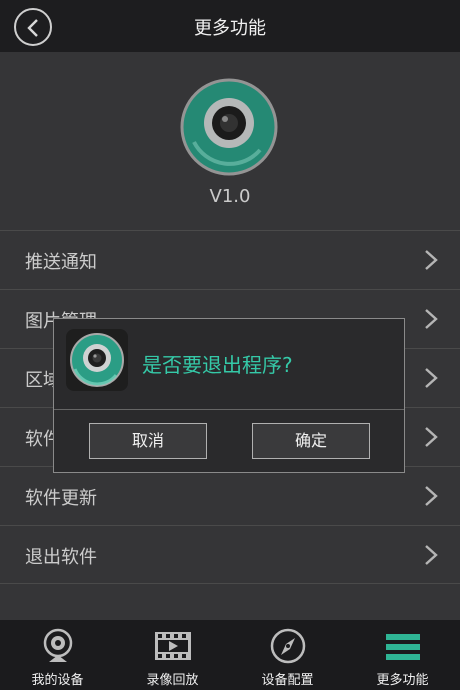 Image resolution: width=460 pixels, height=690 pixels. Describe the element at coordinates (172, 680) in the screenshot. I see `tab-label: 录像回放` at that location.